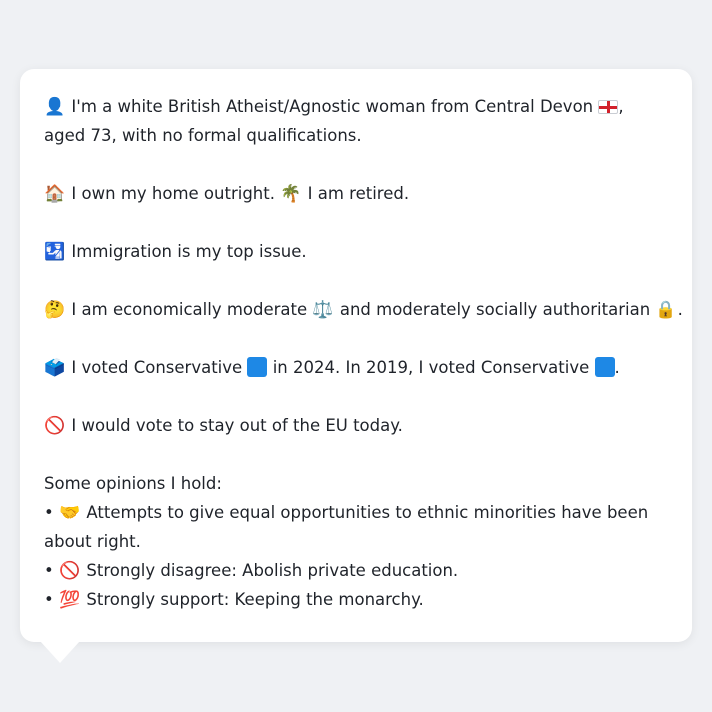  I want to click on opinion-text: Strongly support: Keeping the monarchy., so click(255, 599).